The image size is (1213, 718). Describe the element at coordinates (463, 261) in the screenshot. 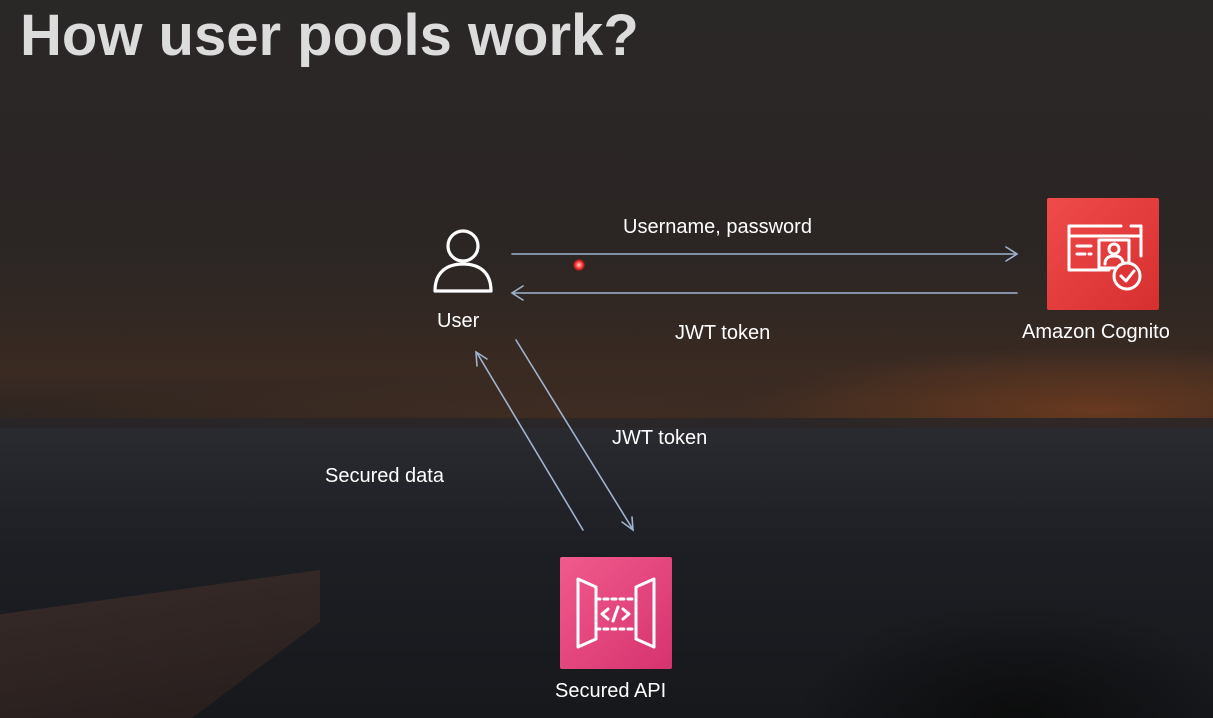

I see `user-icon` at that location.